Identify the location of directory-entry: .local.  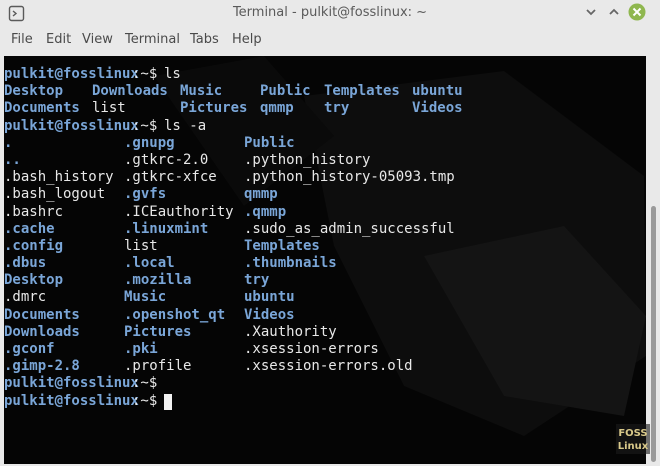
(149, 263).